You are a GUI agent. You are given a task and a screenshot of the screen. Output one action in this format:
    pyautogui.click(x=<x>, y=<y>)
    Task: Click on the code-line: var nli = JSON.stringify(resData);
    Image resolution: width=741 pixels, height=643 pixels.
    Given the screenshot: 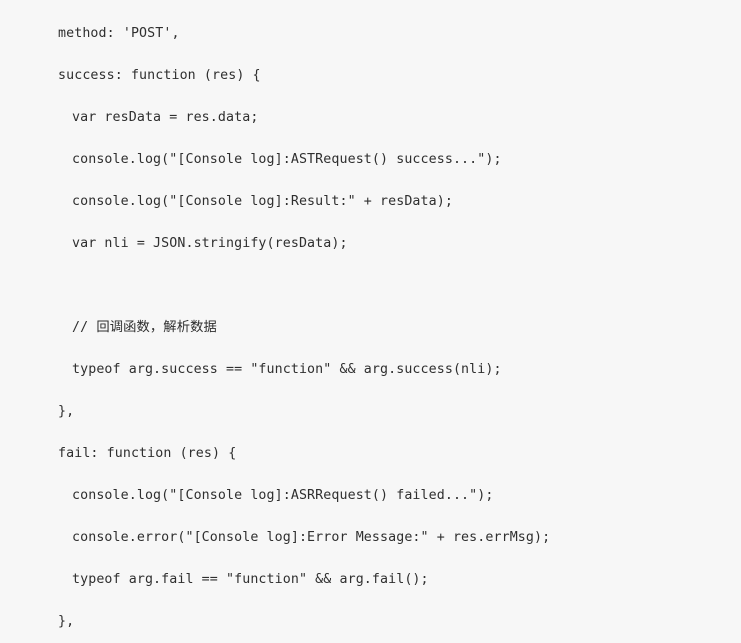 What is the action you would take?
    pyautogui.click(x=210, y=243)
    